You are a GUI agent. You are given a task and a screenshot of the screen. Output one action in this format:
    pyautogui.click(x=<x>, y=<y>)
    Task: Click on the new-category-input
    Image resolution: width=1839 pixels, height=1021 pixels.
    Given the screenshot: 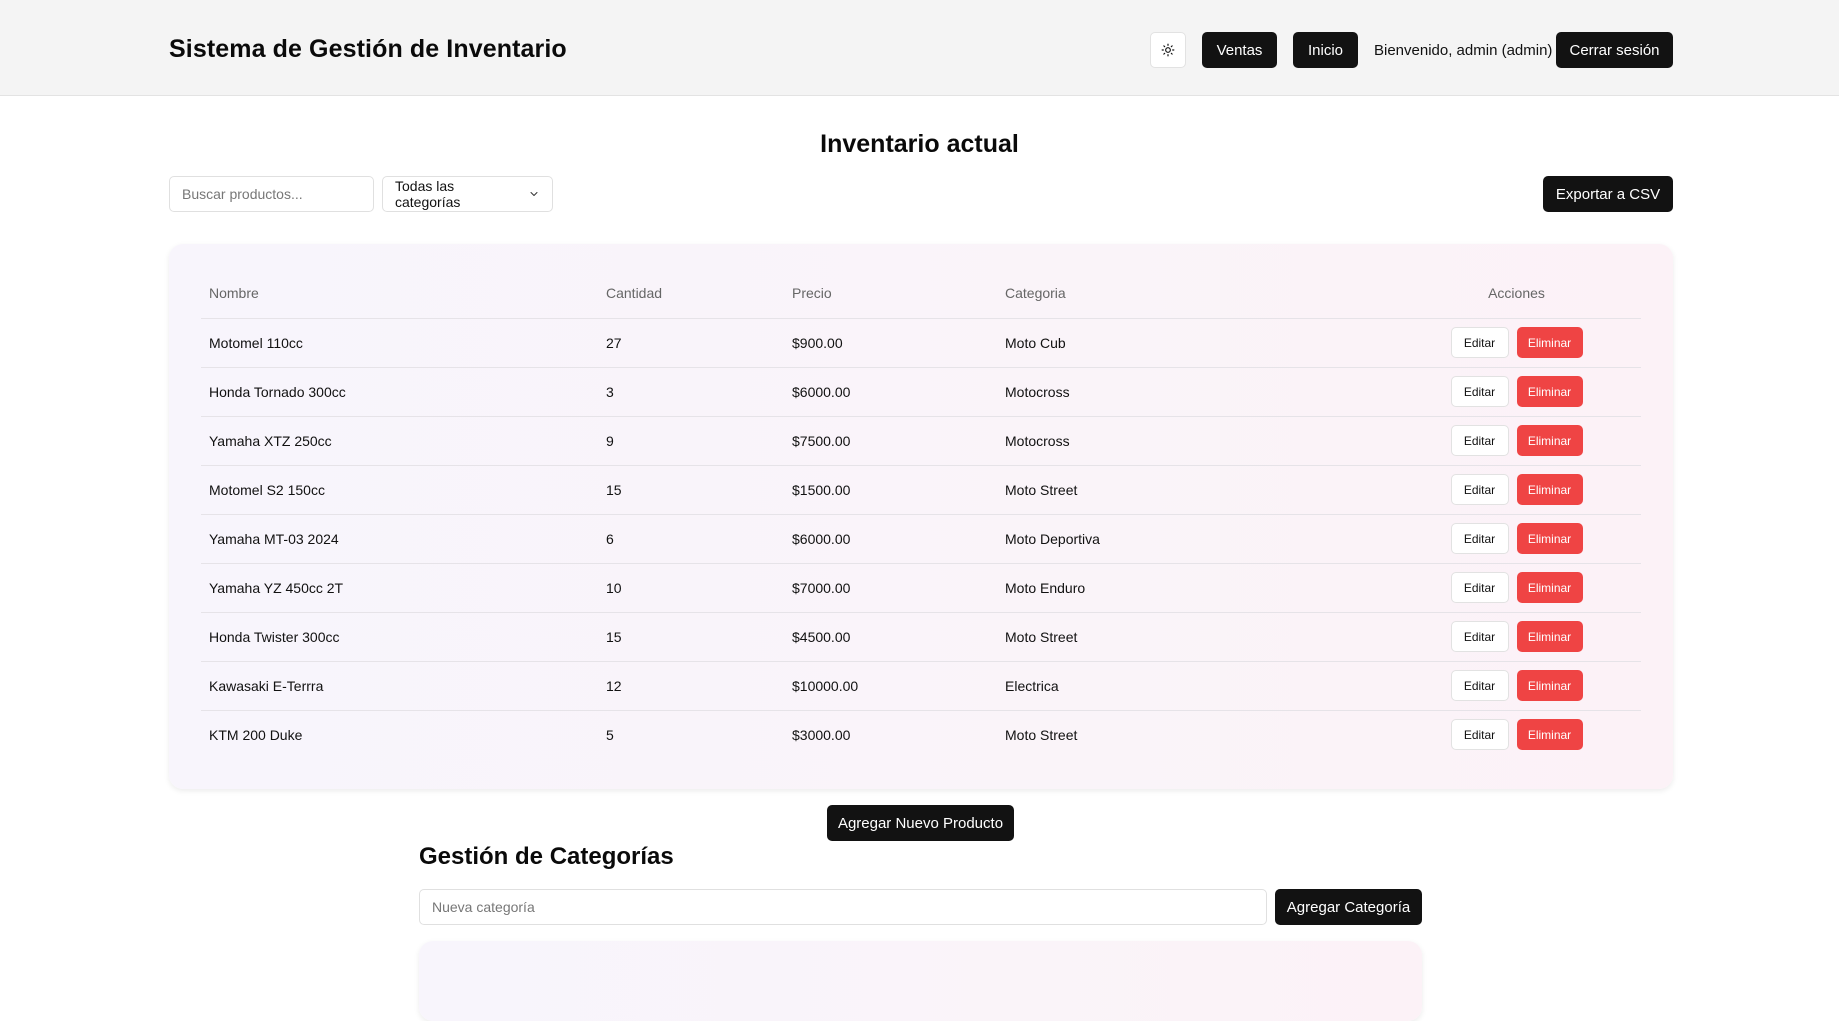 What is the action you would take?
    pyautogui.click(x=843, y=907)
    